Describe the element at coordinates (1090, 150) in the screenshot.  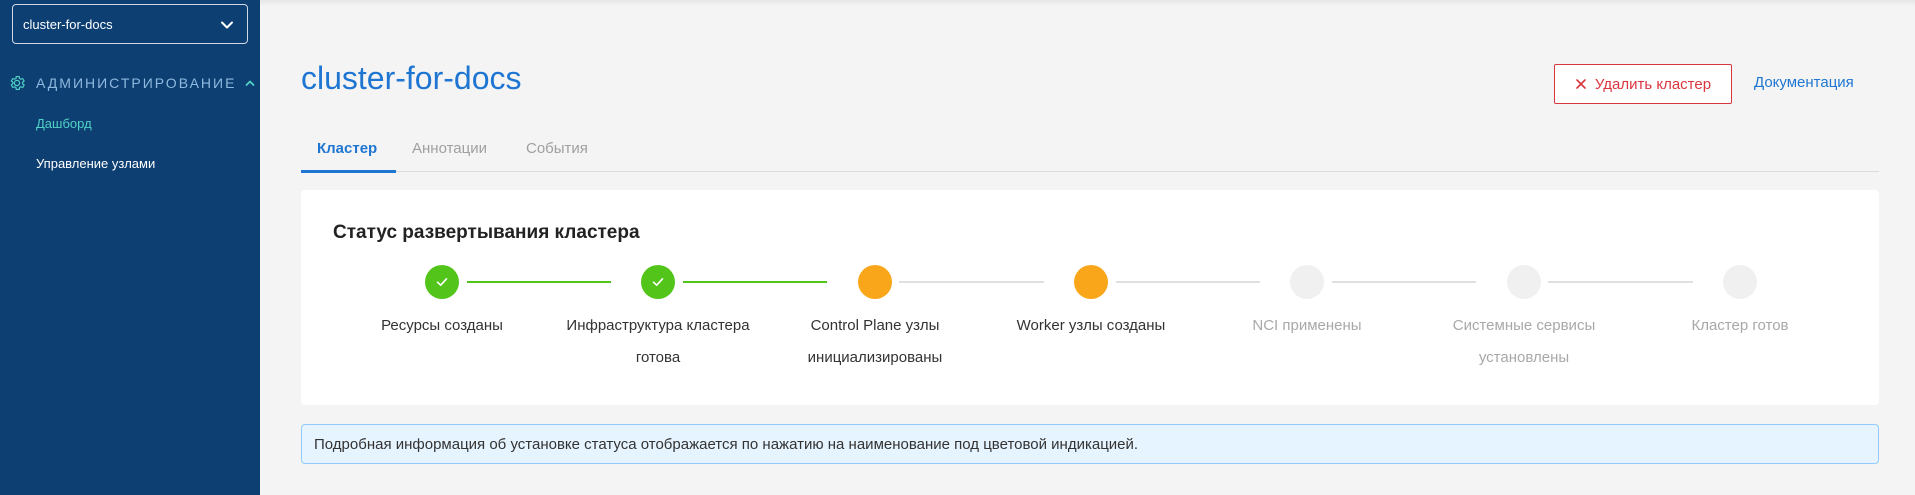
I see `tab-bar: Кластер Аннотации События` at that location.